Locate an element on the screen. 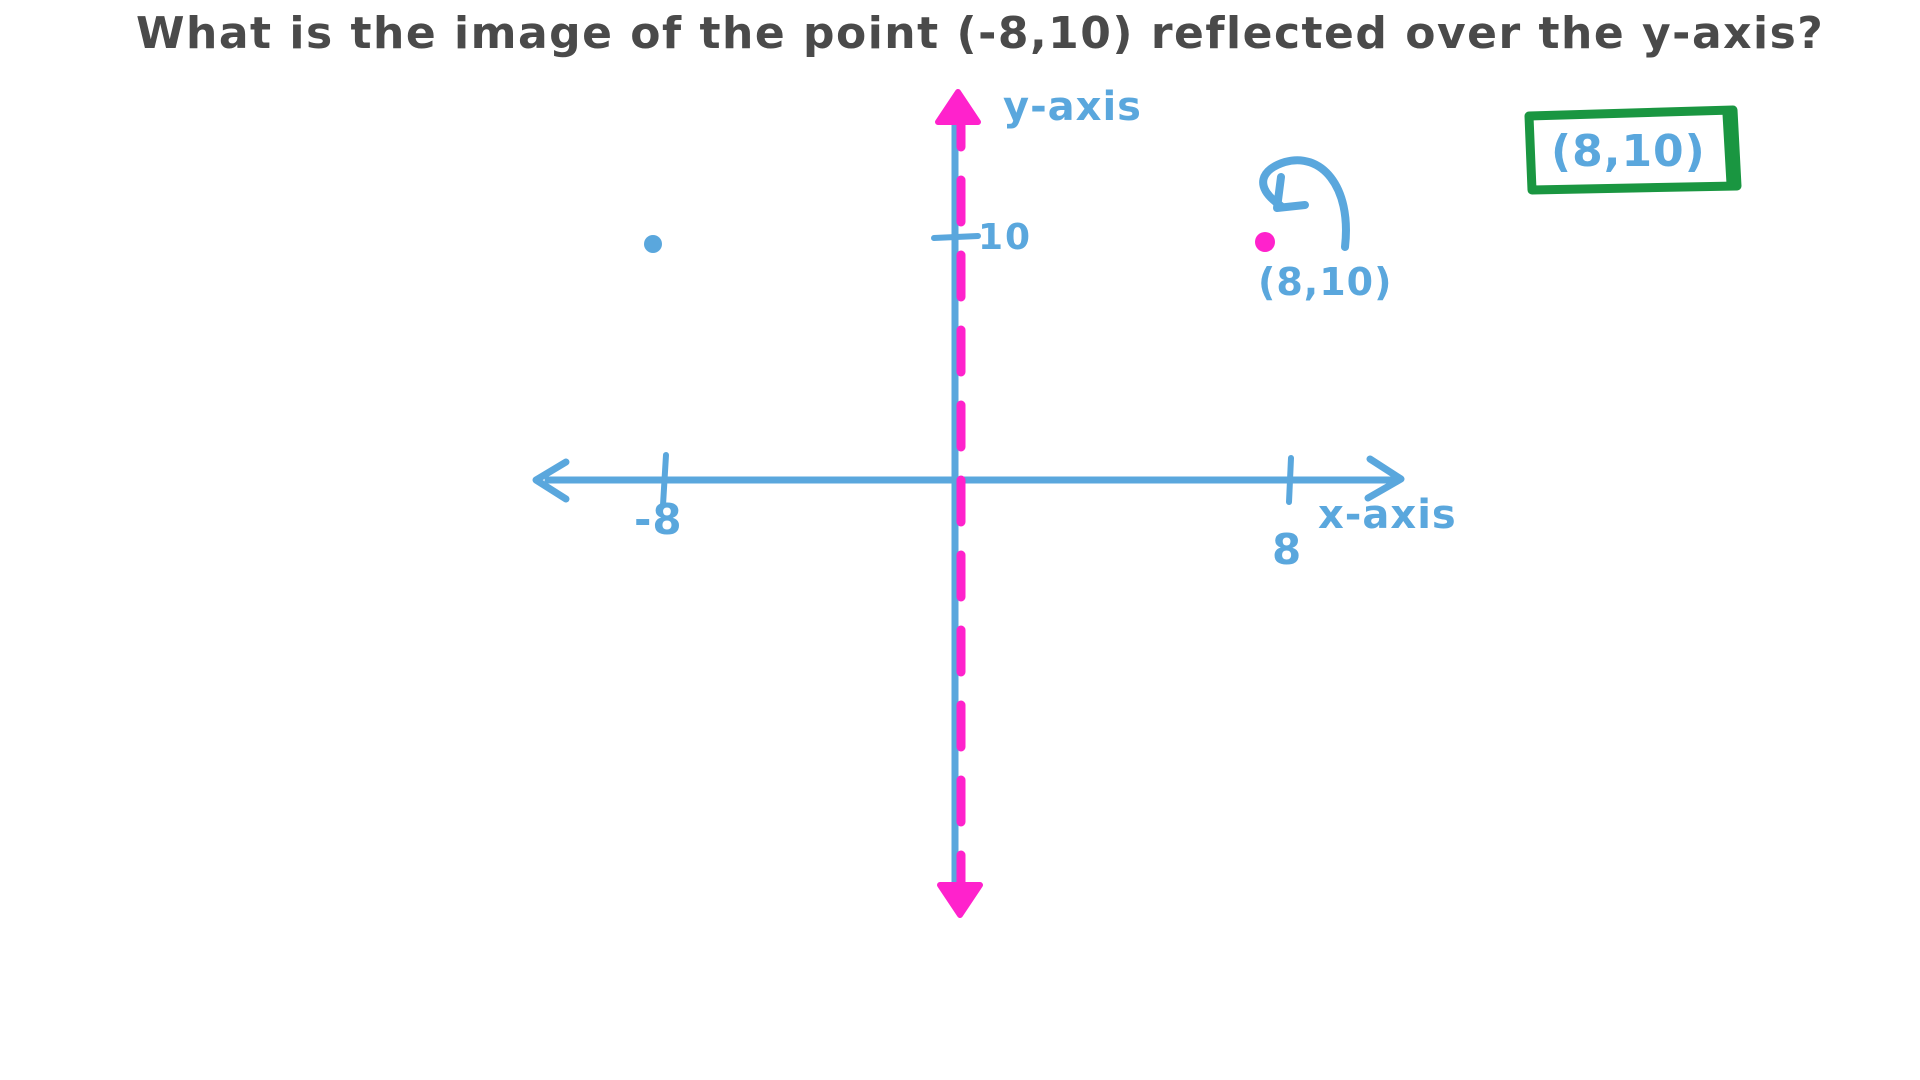  original-point-marker is located at coordinates (653, 244).